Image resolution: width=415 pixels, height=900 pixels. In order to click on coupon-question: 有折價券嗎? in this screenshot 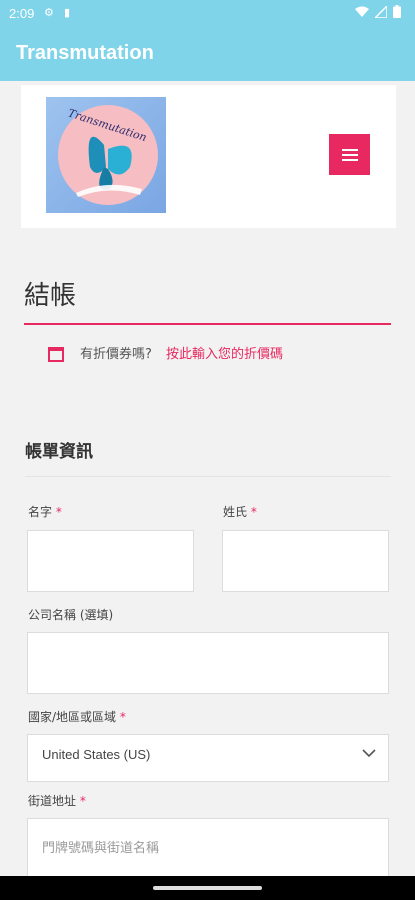, I will do `click(116, 354)`.